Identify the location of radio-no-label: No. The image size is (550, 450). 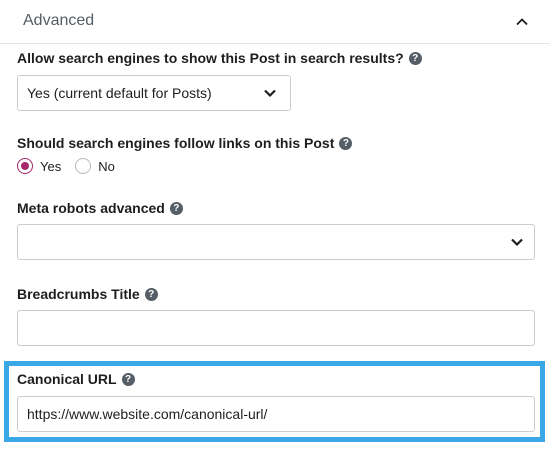
(106, 166).